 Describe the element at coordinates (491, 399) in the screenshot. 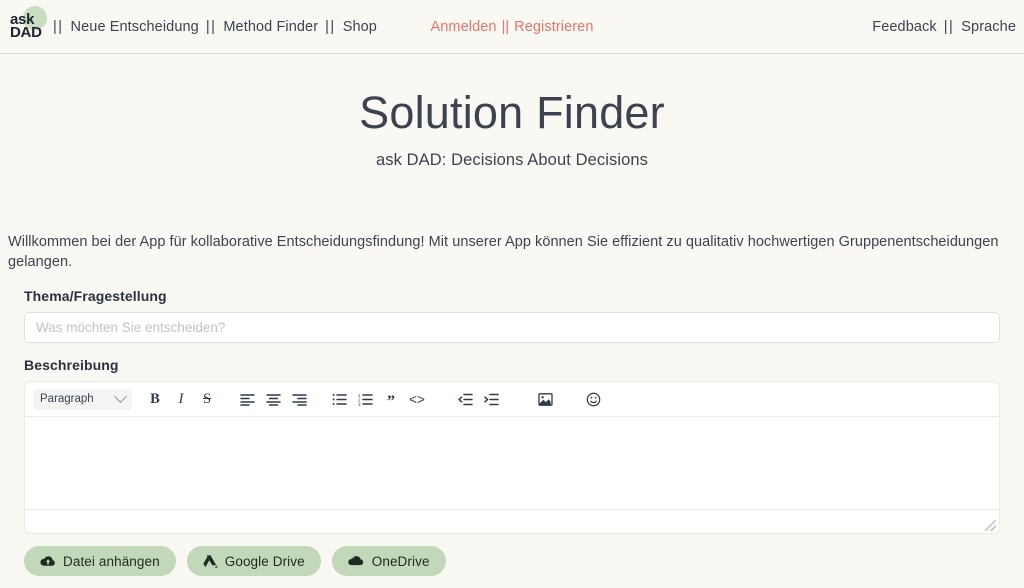

I see `indent-button` at that location.